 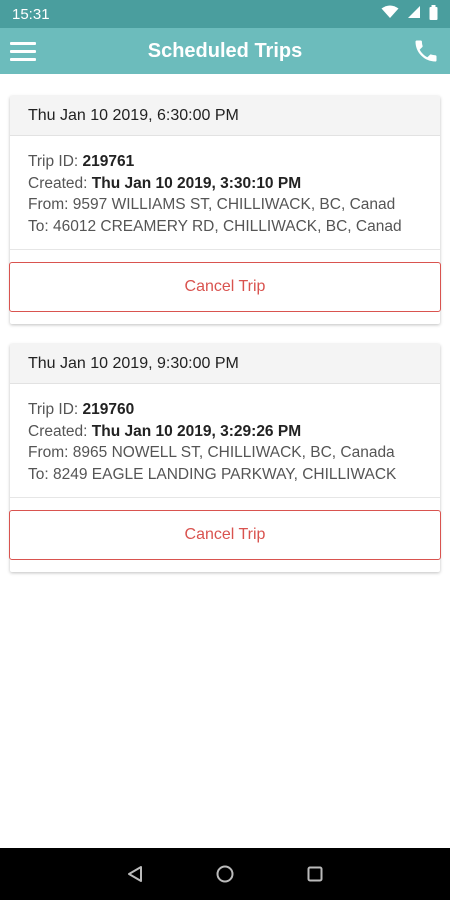 I want to click on app-bar: Scheduled Trips, so click(x=225, y=51).